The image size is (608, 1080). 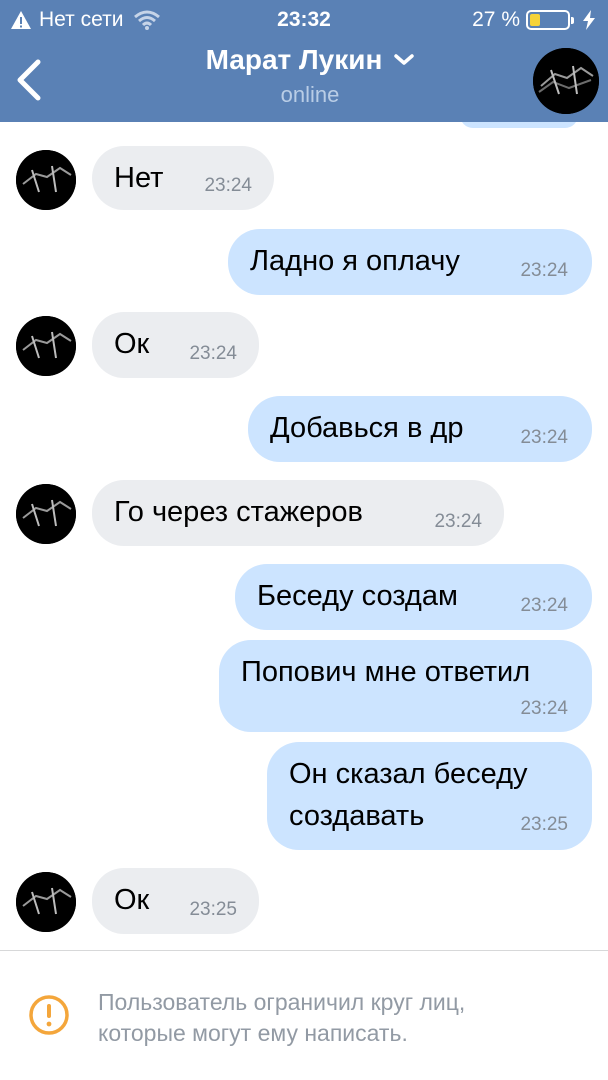 What do you see at coordinates (304, 20) in the screenshot?
I see `status-bar: Нет сети 23:32 27 %` at bounding box center [304, 20].